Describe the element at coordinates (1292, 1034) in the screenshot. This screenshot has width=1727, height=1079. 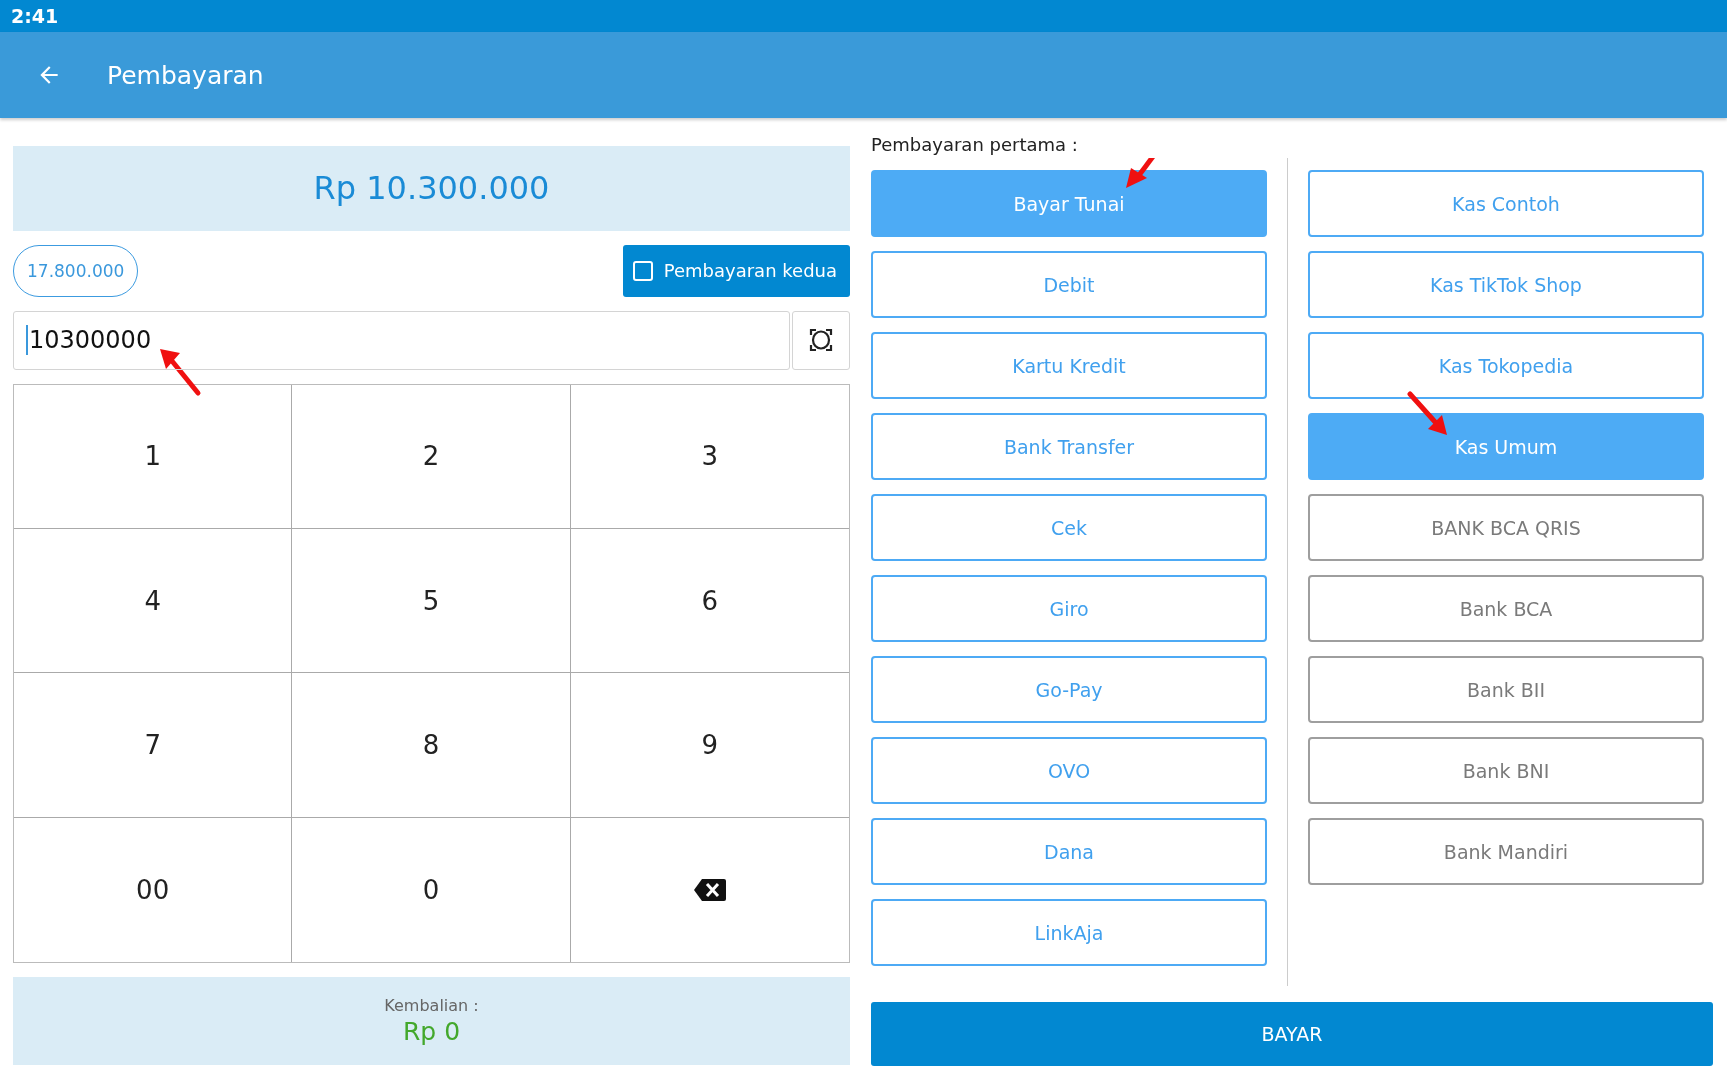
I see `pay-button: BAYAR` at that location.